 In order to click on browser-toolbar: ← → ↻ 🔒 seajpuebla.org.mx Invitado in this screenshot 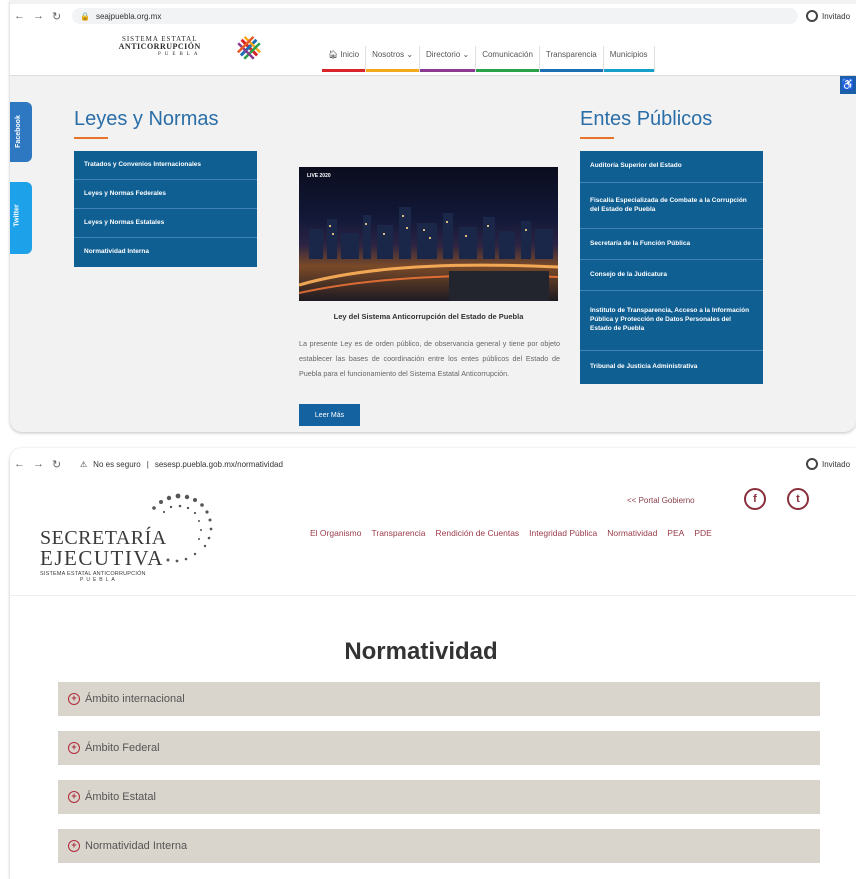, I will do `click(433, 16)`.